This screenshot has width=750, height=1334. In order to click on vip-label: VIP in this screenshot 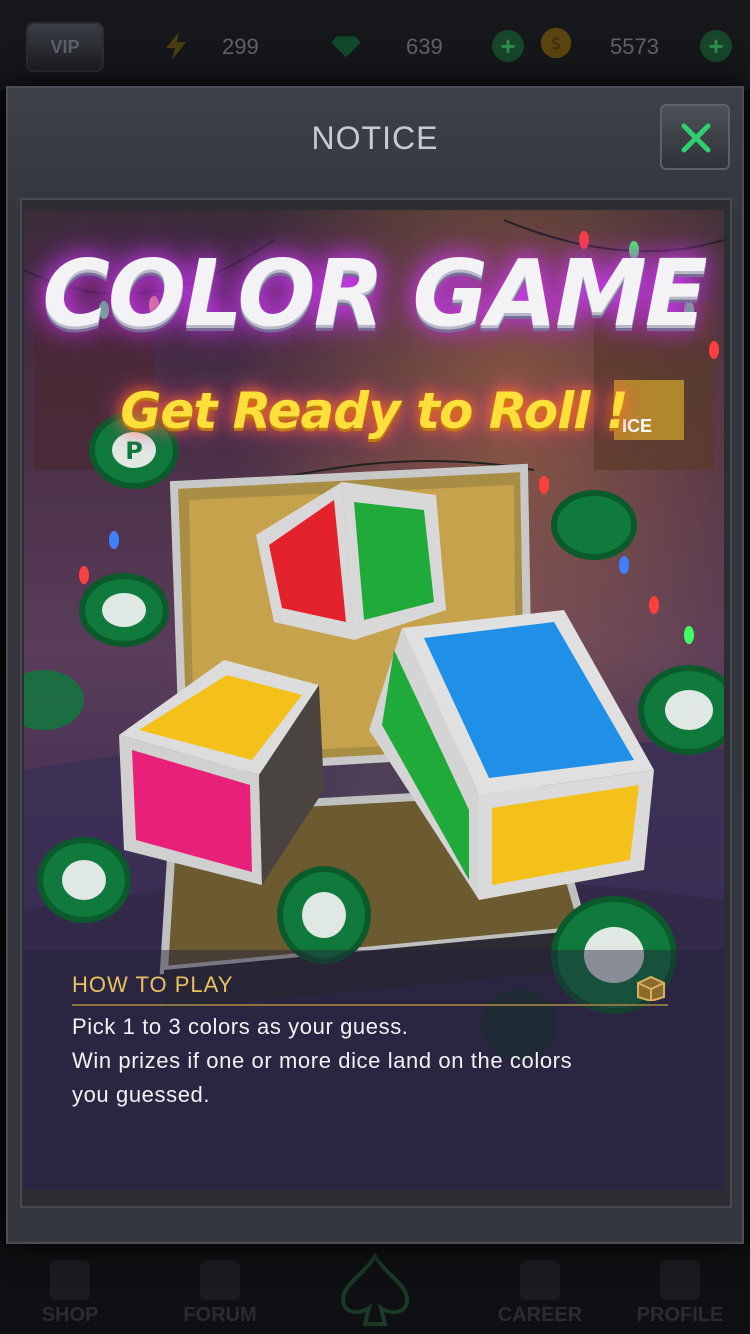, I will do `click(65, 47)`.